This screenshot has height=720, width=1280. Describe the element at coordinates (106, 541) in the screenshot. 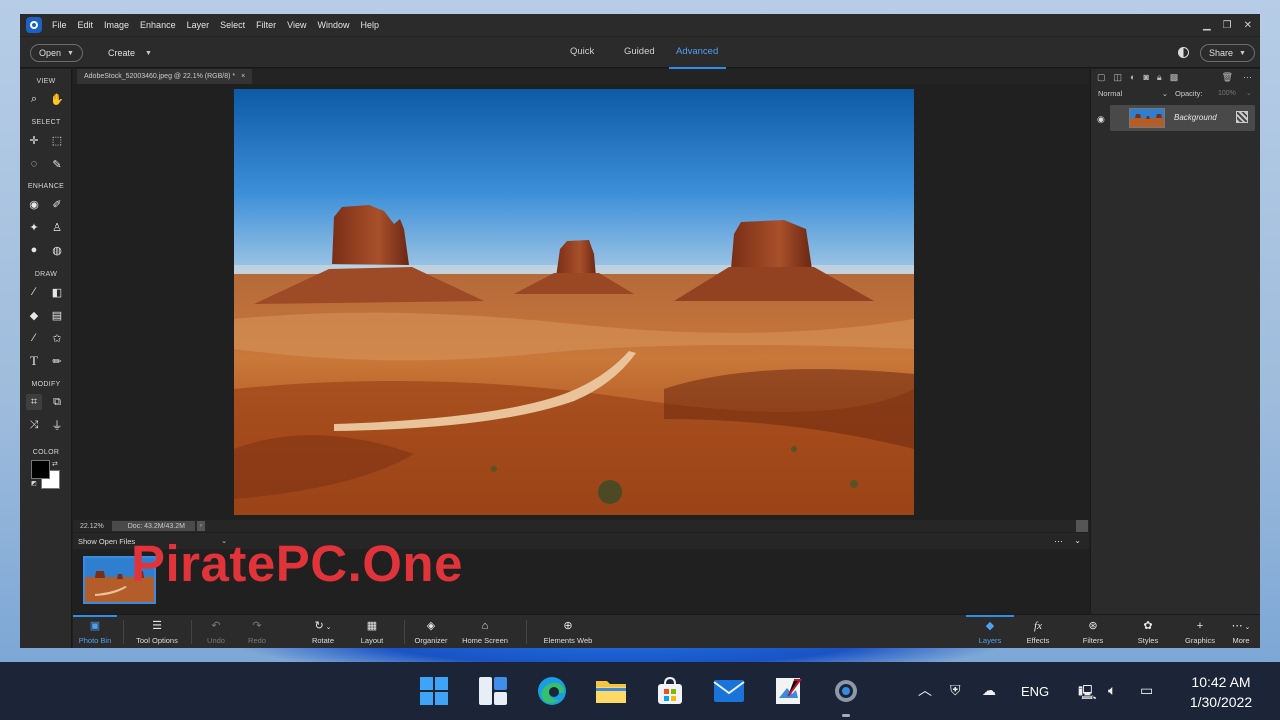

I see `show-open-files-select: Show Open Files` at that location.